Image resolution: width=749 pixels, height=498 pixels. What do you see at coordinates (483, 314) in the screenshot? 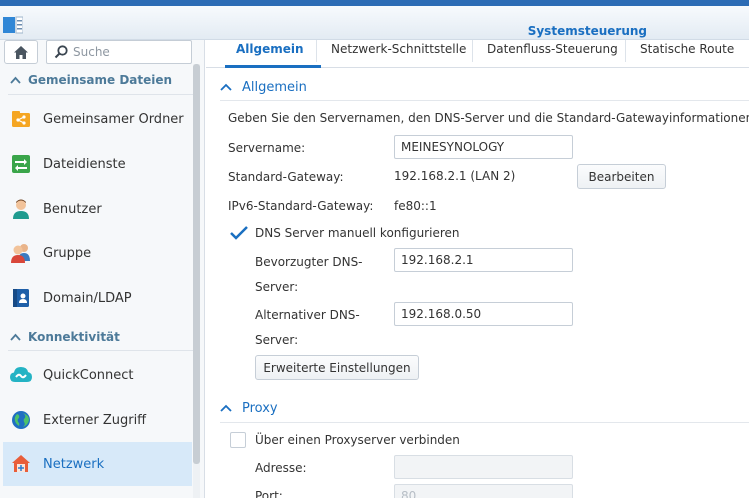
I see `alternative-dns-field` at bounding box center [483, 314].